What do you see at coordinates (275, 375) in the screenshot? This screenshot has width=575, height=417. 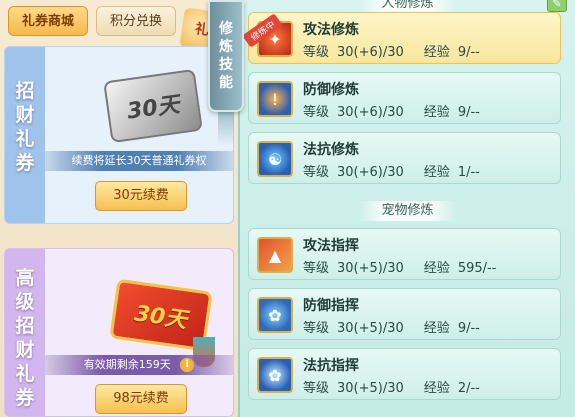 I see `pet-resist-paw-icon: ✿` at bounding box center [275, 375].